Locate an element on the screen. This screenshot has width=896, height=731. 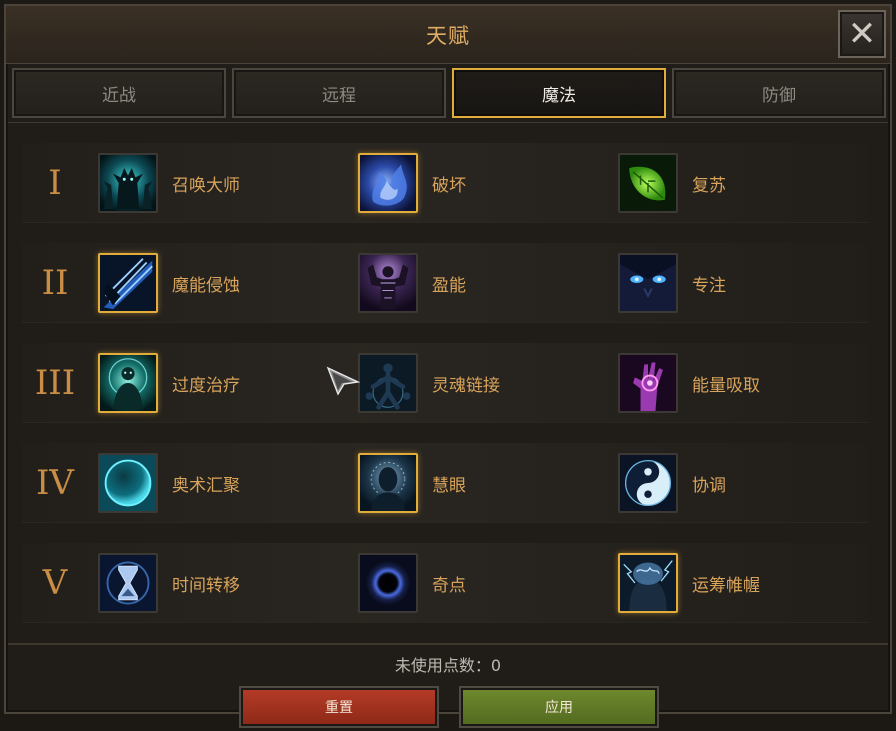
talent-name: 运筹帷幄 is located at coordinates (726, 585).